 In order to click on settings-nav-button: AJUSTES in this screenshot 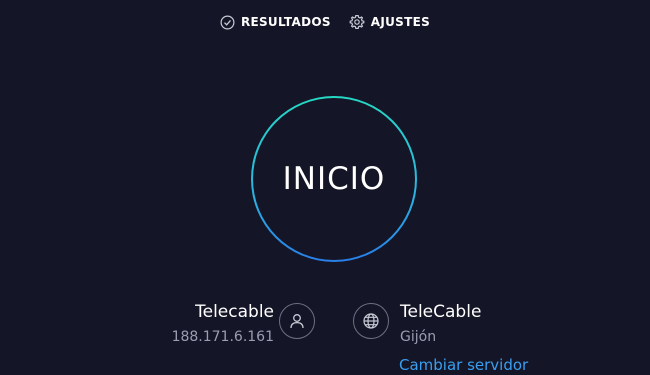, I will do `click(389, 22)`.